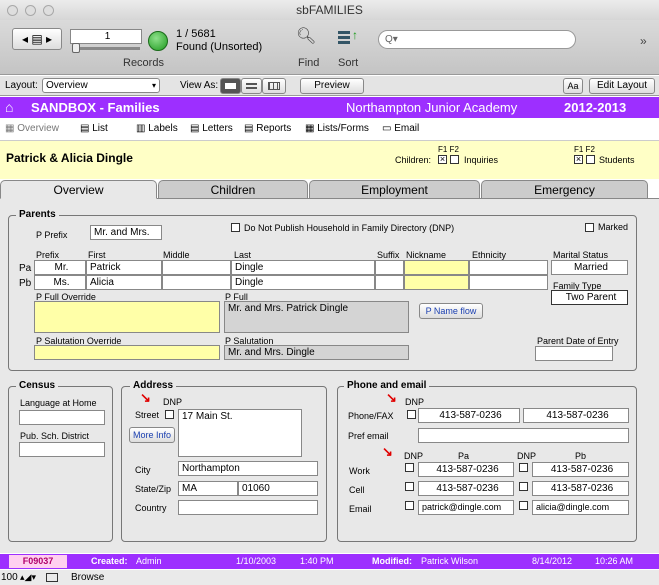 The height and width of the screenshot is (585, 659). I want to click on p-prefix-field: Mr. and Mrs., so click(126, 232).